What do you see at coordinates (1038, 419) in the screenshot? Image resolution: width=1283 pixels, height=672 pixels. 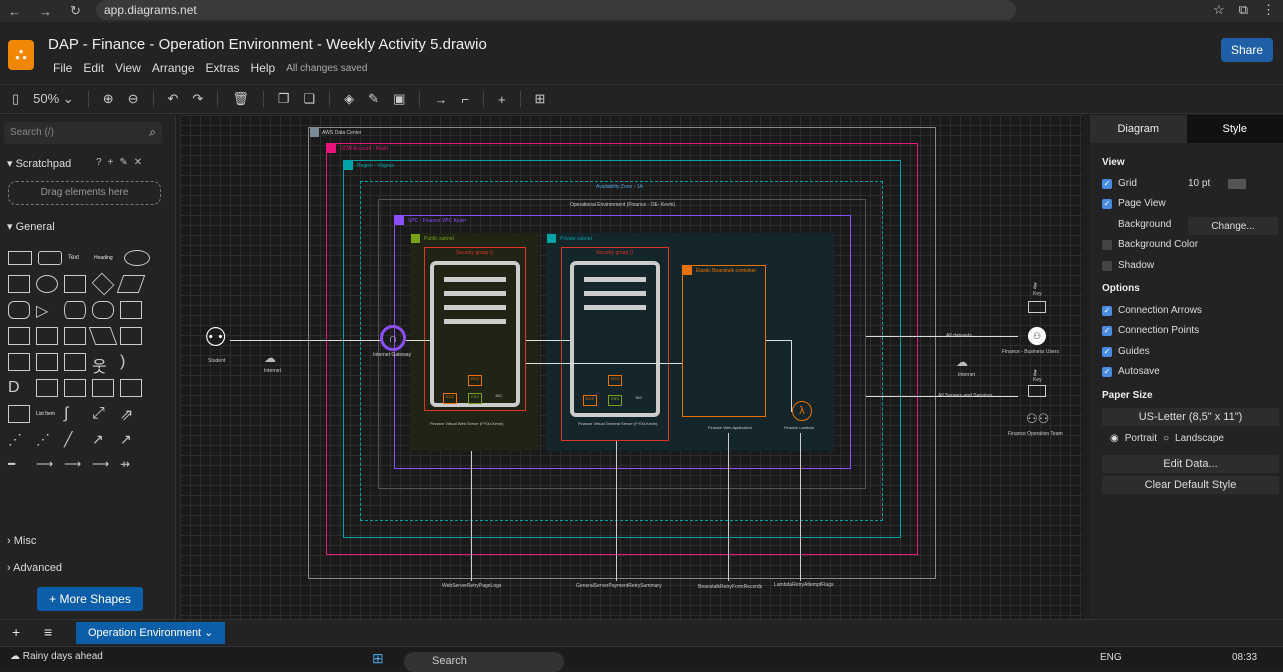 I see `ops-team-icon: ⚇⚇` at bounding box center [1038, 419].